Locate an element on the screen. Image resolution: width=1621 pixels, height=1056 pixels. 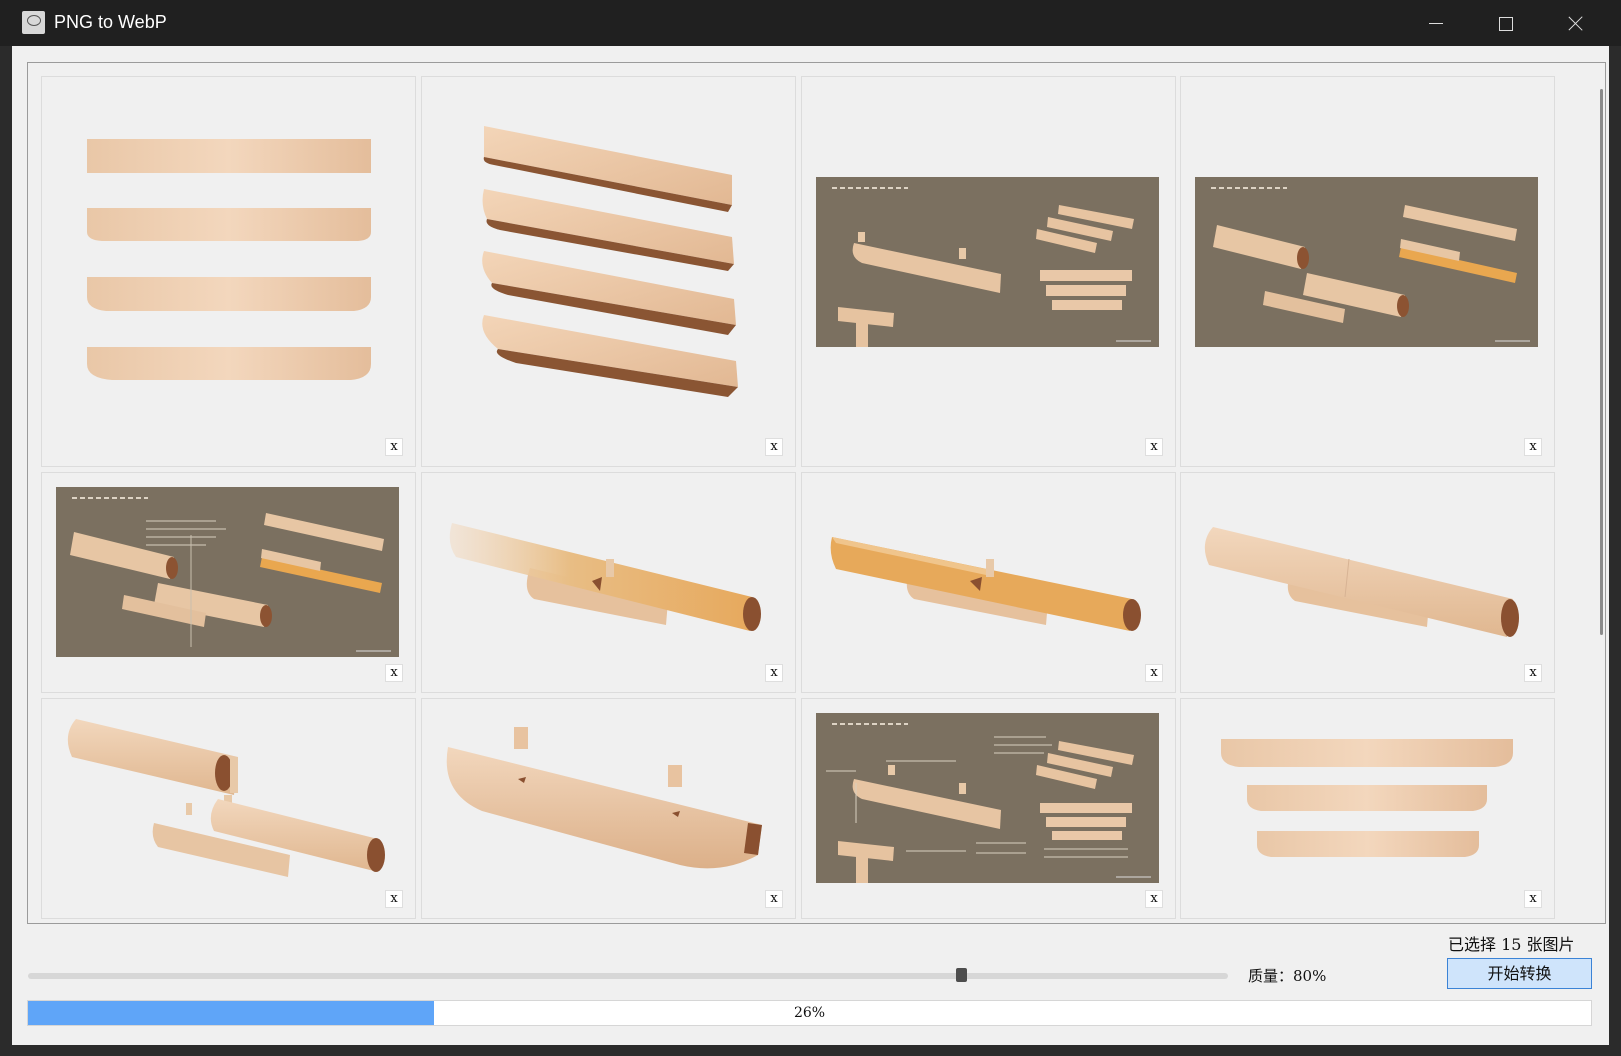
app-icon is located at coordinates (33, 22).